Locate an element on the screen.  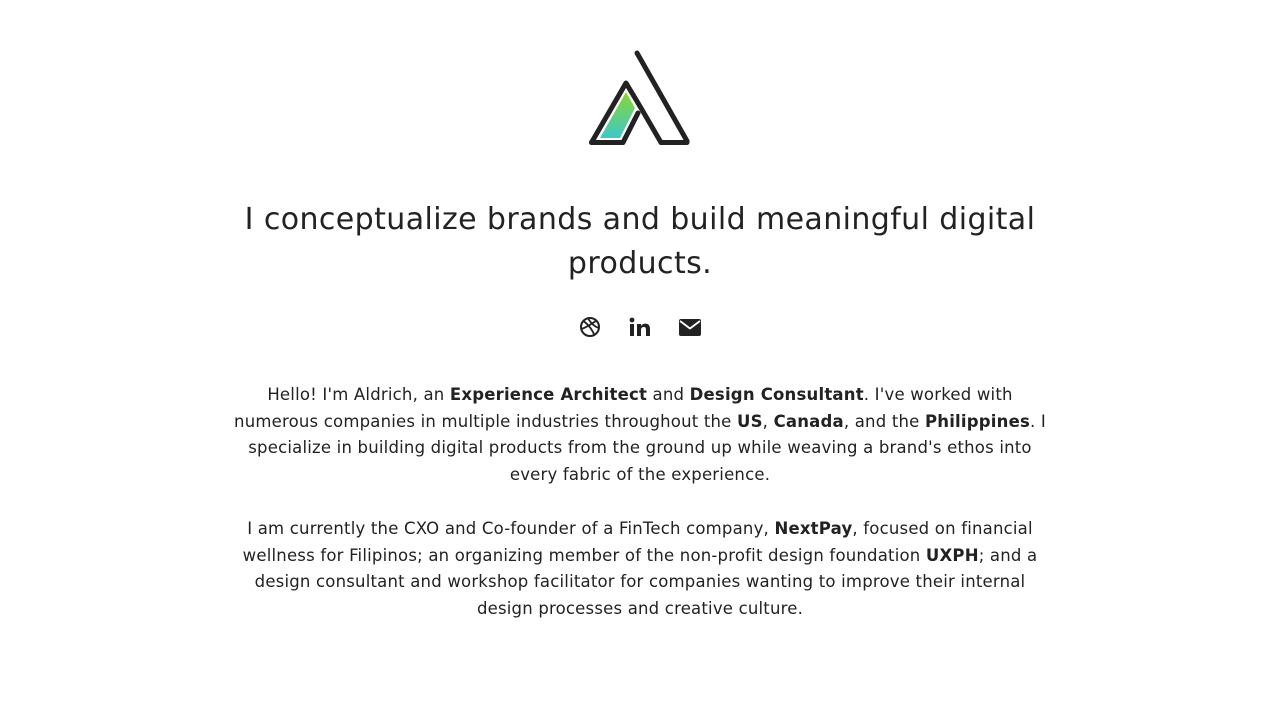
country-philippines: Philippines is located at coordinates (977, 421).